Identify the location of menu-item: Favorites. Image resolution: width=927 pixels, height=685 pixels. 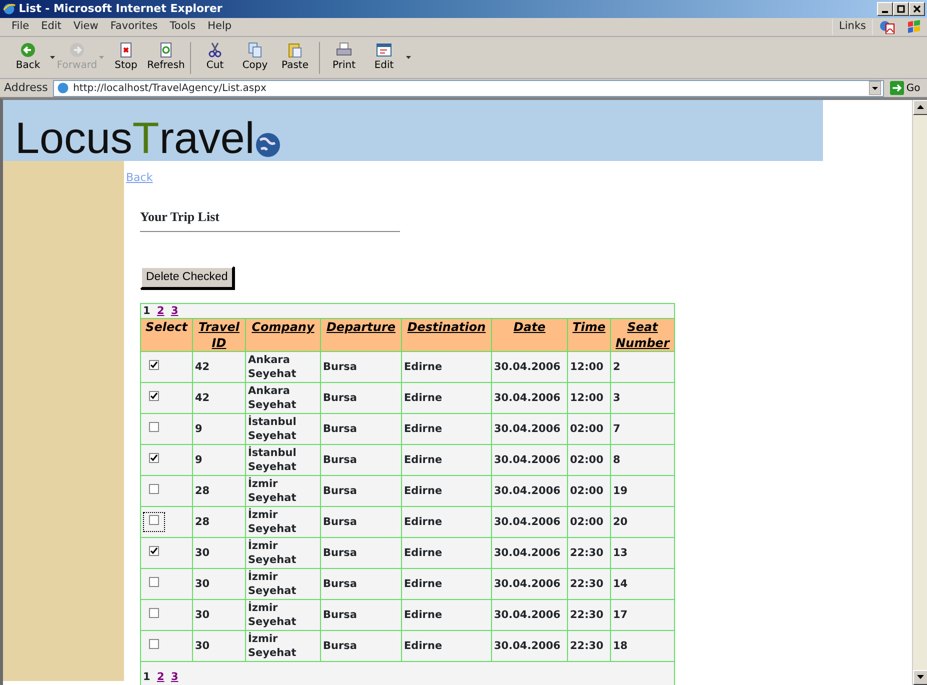
(134, 27).